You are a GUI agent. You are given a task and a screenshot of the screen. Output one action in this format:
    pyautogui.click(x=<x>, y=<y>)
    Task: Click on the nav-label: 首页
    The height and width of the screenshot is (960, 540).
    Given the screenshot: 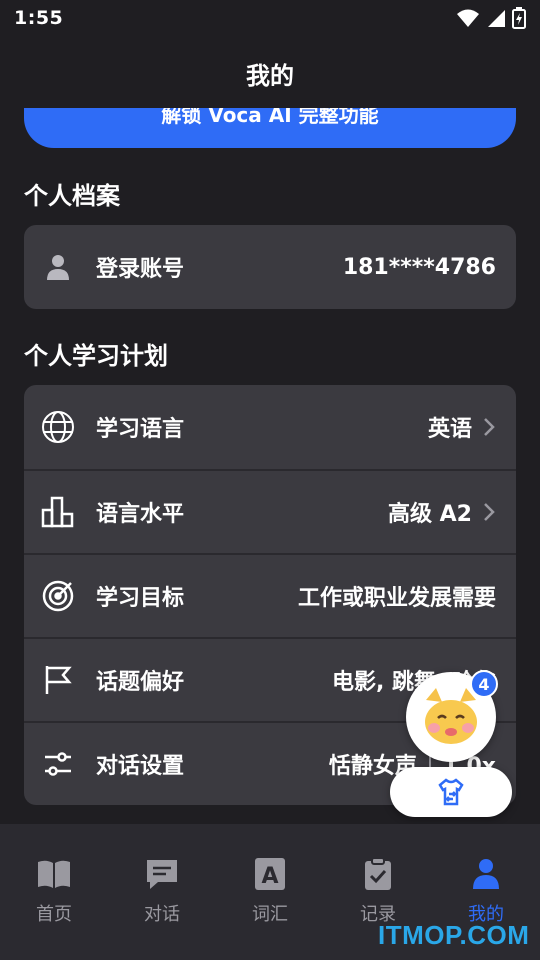 What is the action you would take?
    pyautogui.click(x=54, y=914)
    